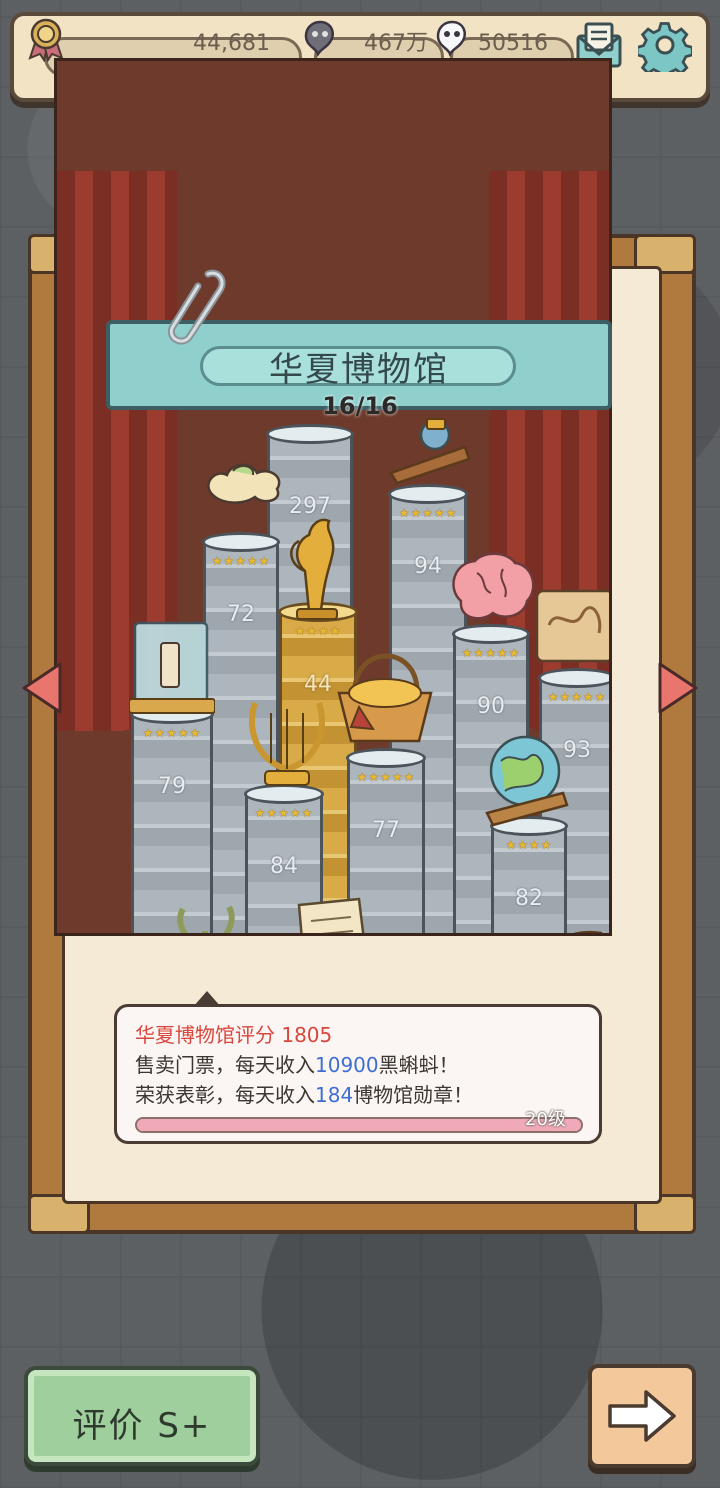 The height and width of the screenshot is (1488, 720). What do you see at coordinates (245, 482) in the screenshot?
I see `auspicious-cloud-exhibit` at bounding box center [245, 482].